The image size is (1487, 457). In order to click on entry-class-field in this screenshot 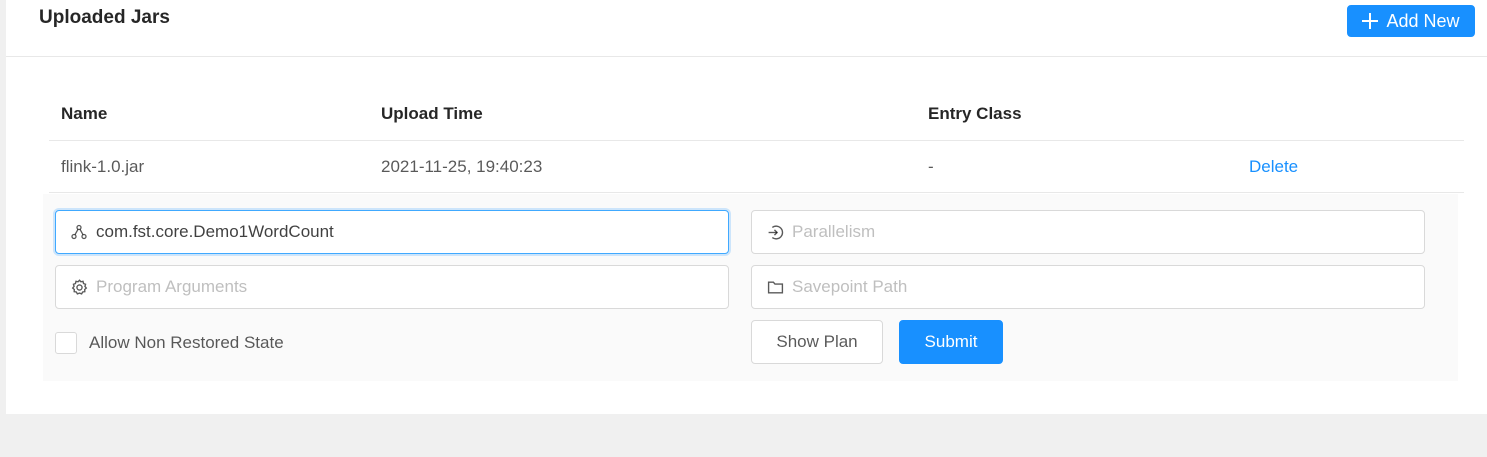, I will do `click(392, 232)`.